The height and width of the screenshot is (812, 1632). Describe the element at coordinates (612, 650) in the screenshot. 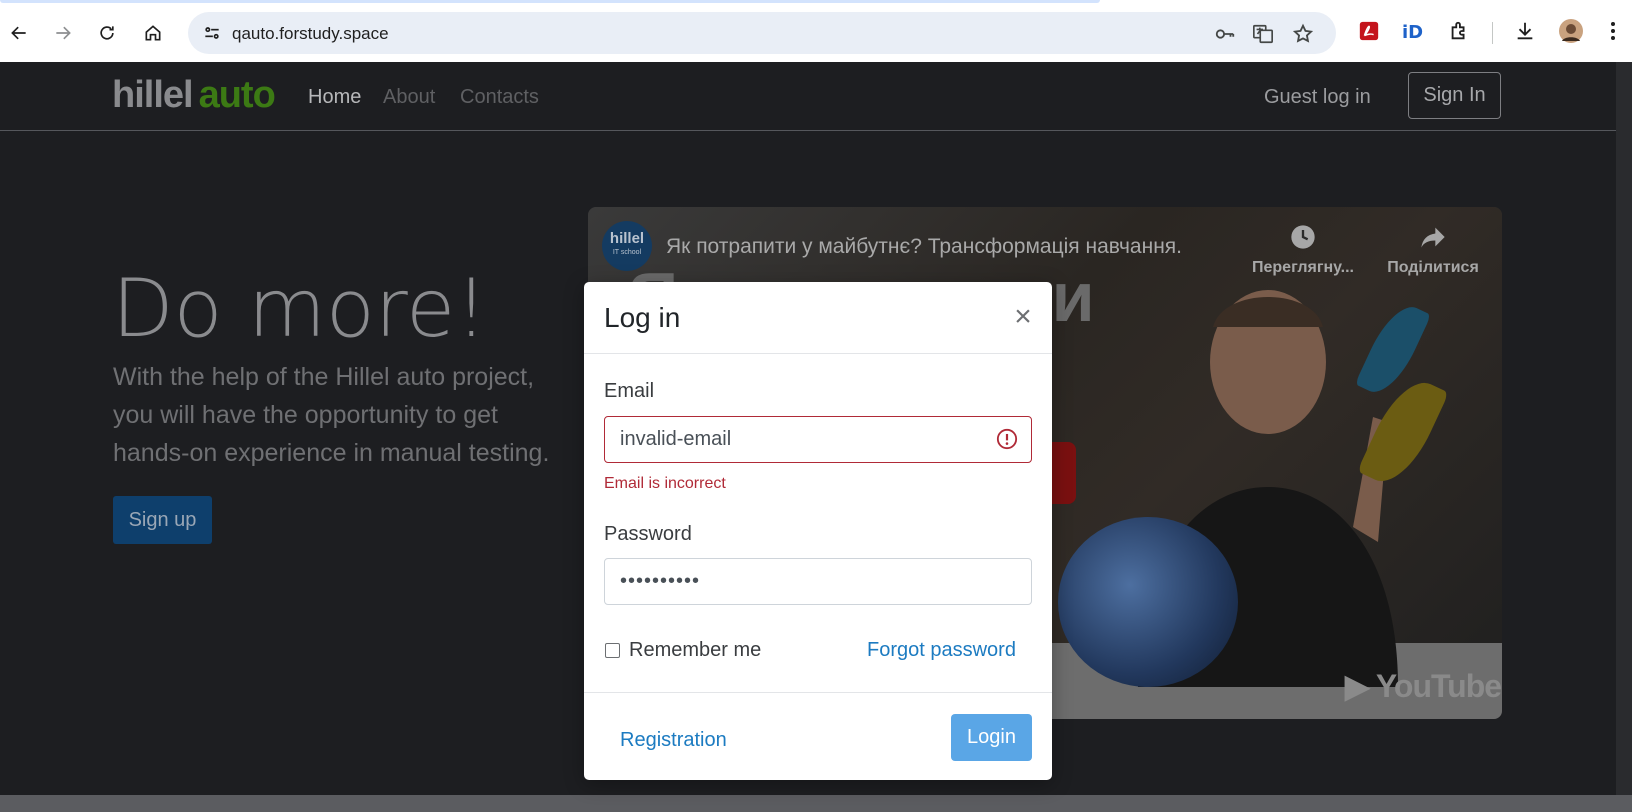

I see `remember-me-checkbox` at that location.